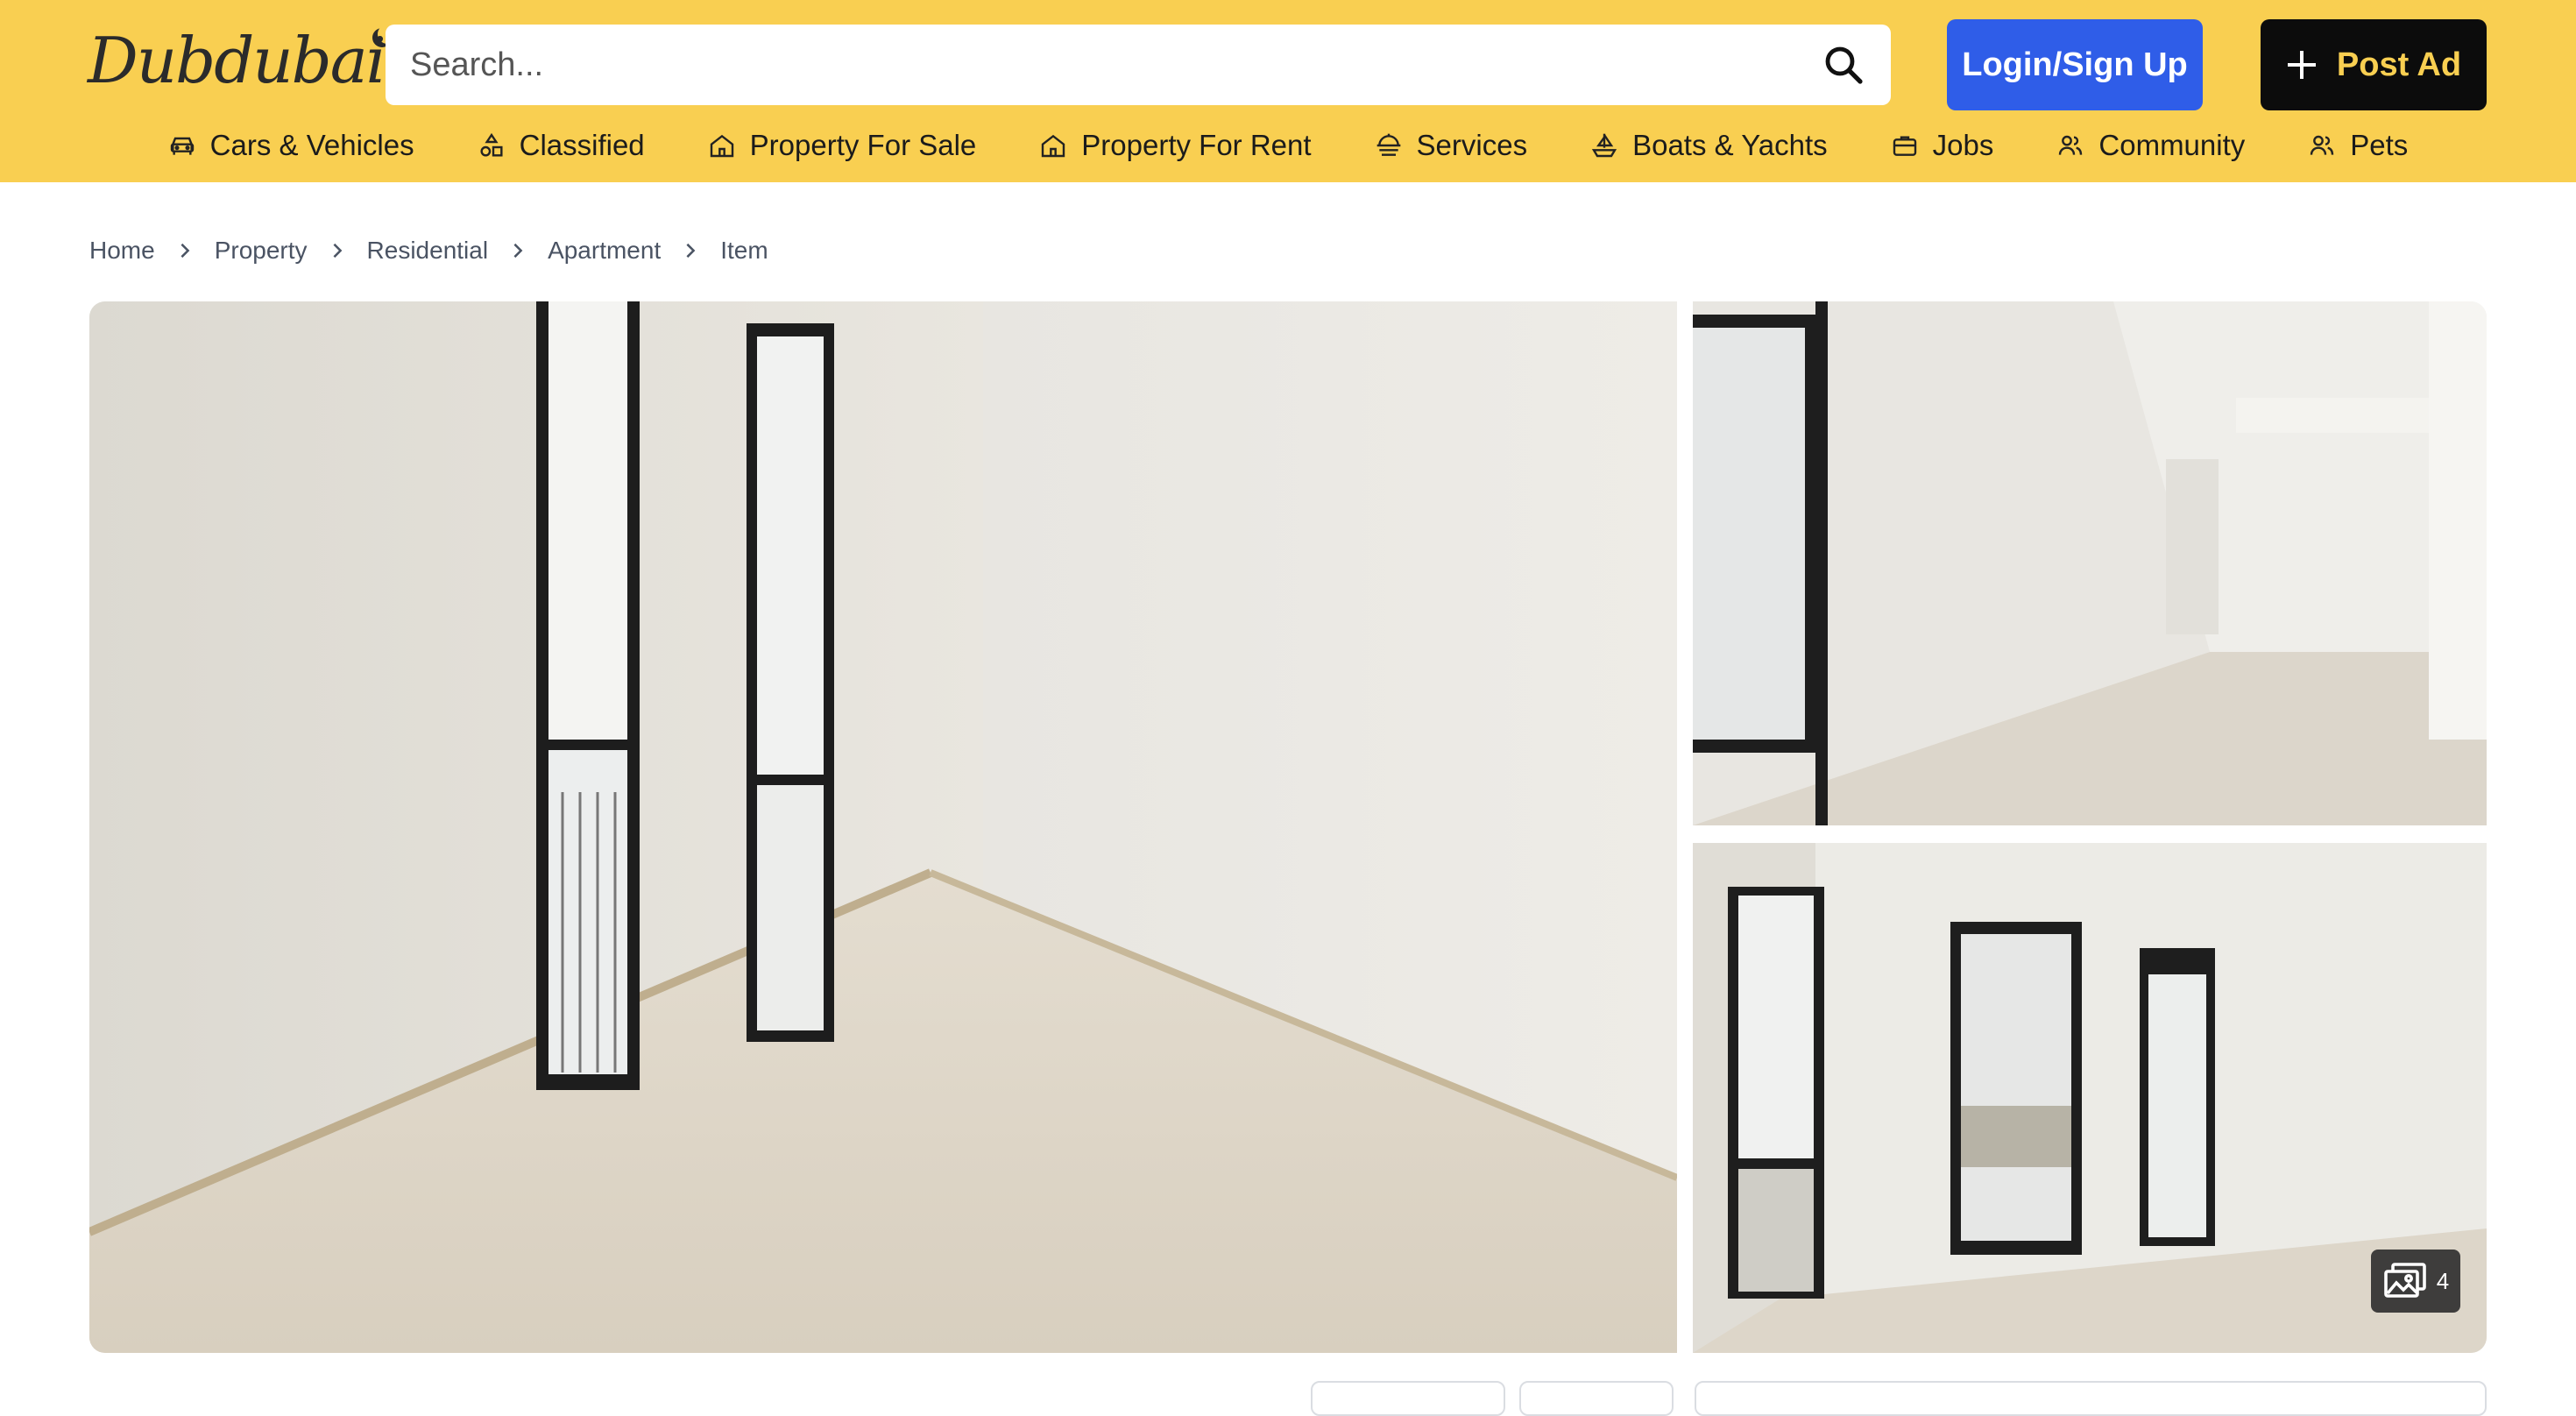 This screenshot has height=1416, width=2576. I want to click on nav-item-jobs: Jobs, so click(1942, 145).